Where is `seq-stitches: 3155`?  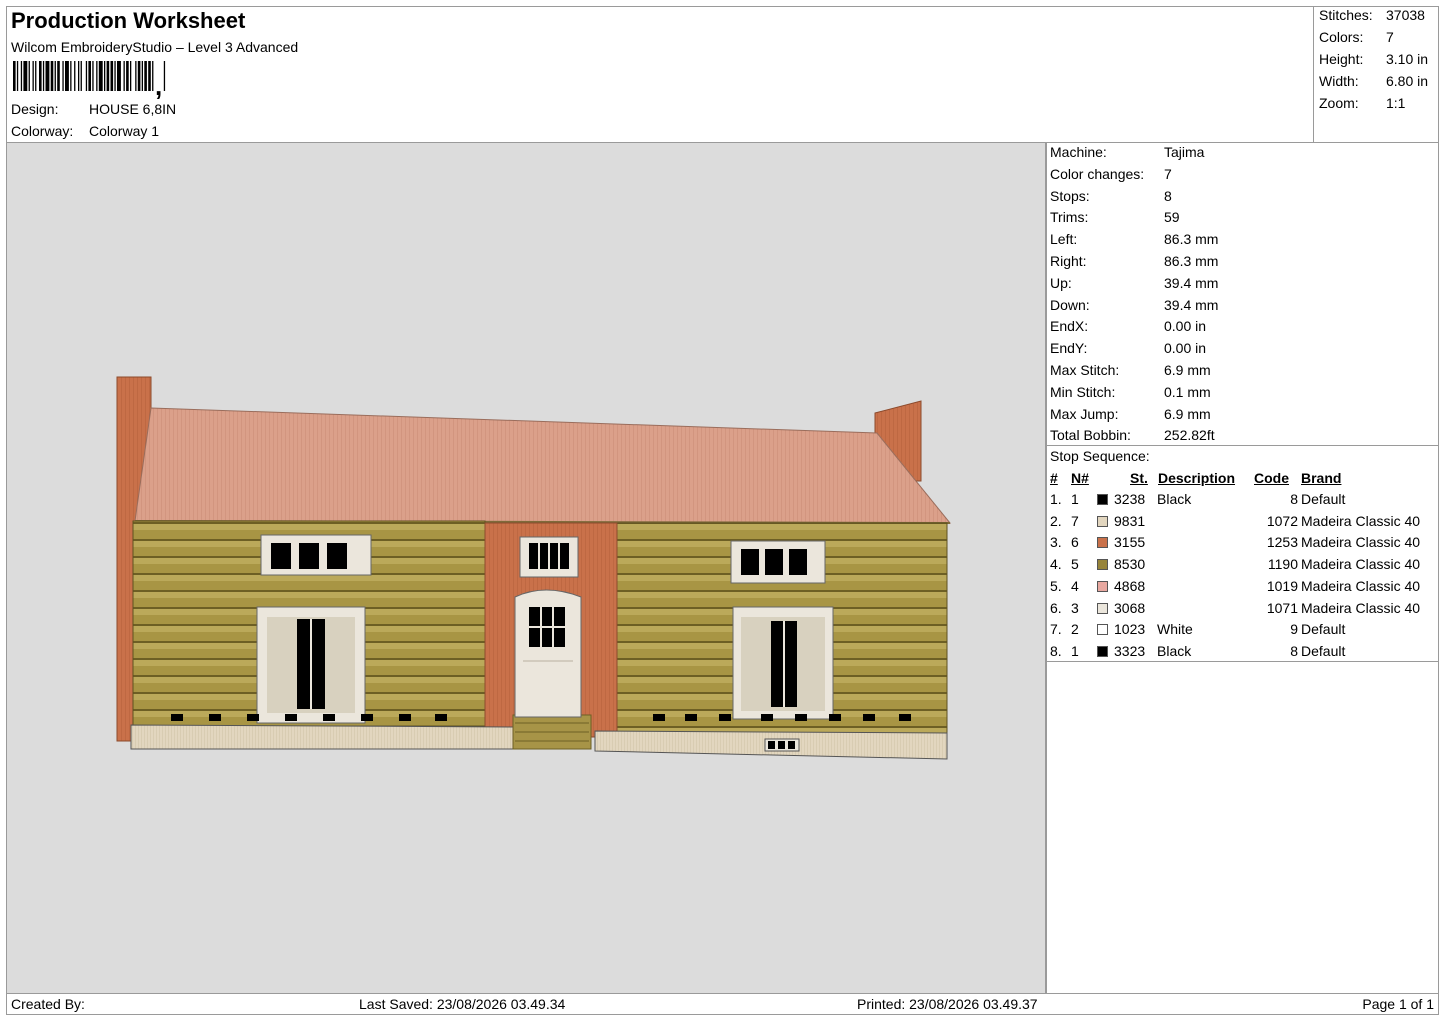 seq-stitches: 3155 is located at coordinates (1130, 542).